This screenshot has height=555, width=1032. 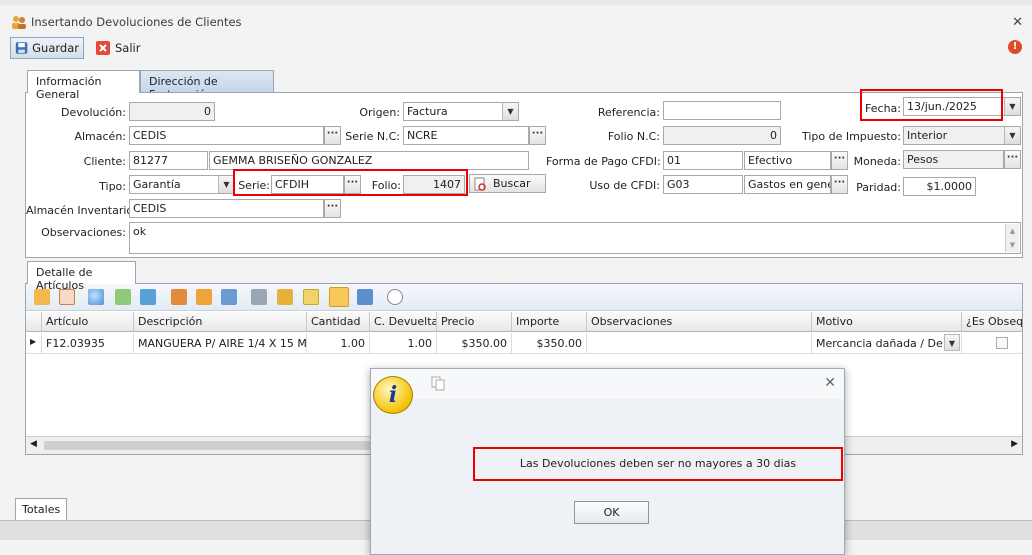 What do you see at coordinates (254, 185) in the screenshot?
I see `serie-label: Serie:` at bounding box center [254, 185].